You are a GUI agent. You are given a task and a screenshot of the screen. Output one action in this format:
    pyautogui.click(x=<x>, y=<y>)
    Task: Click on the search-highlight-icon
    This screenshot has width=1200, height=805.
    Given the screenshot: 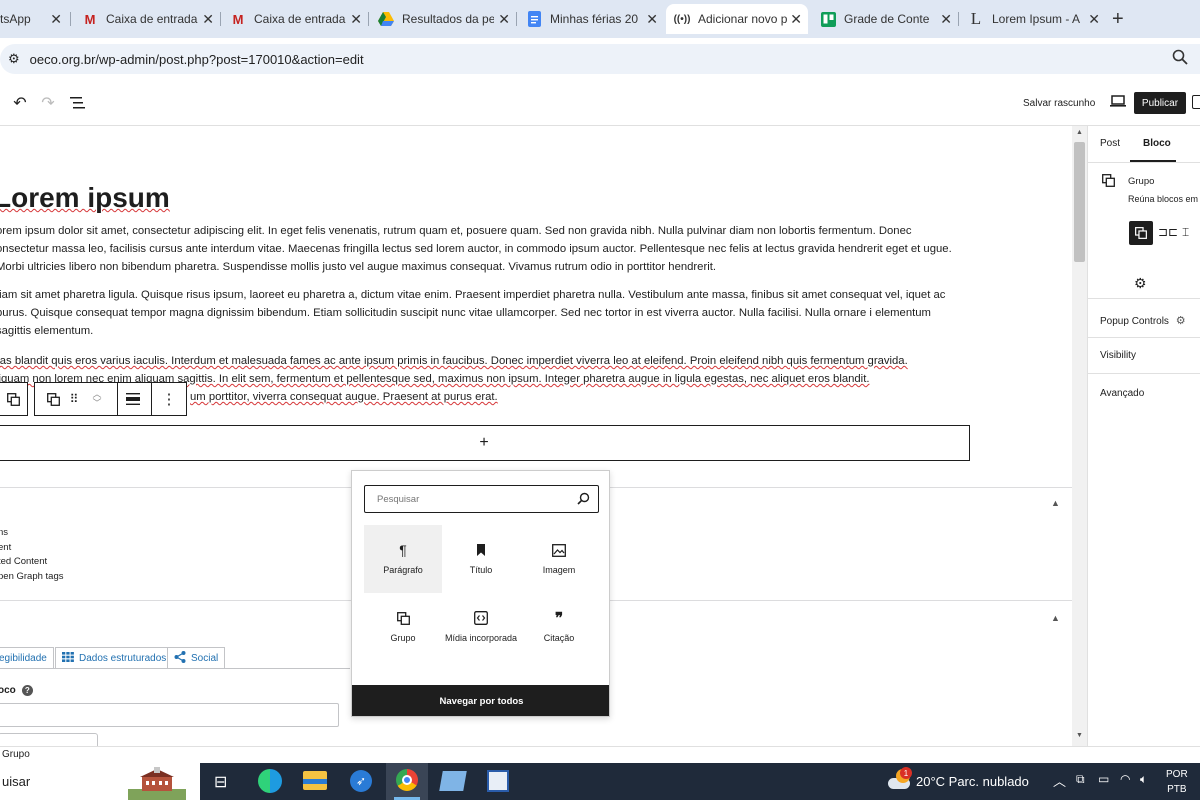 What is the action you would take?
    pyautogui.click(x=157, y=783)
    